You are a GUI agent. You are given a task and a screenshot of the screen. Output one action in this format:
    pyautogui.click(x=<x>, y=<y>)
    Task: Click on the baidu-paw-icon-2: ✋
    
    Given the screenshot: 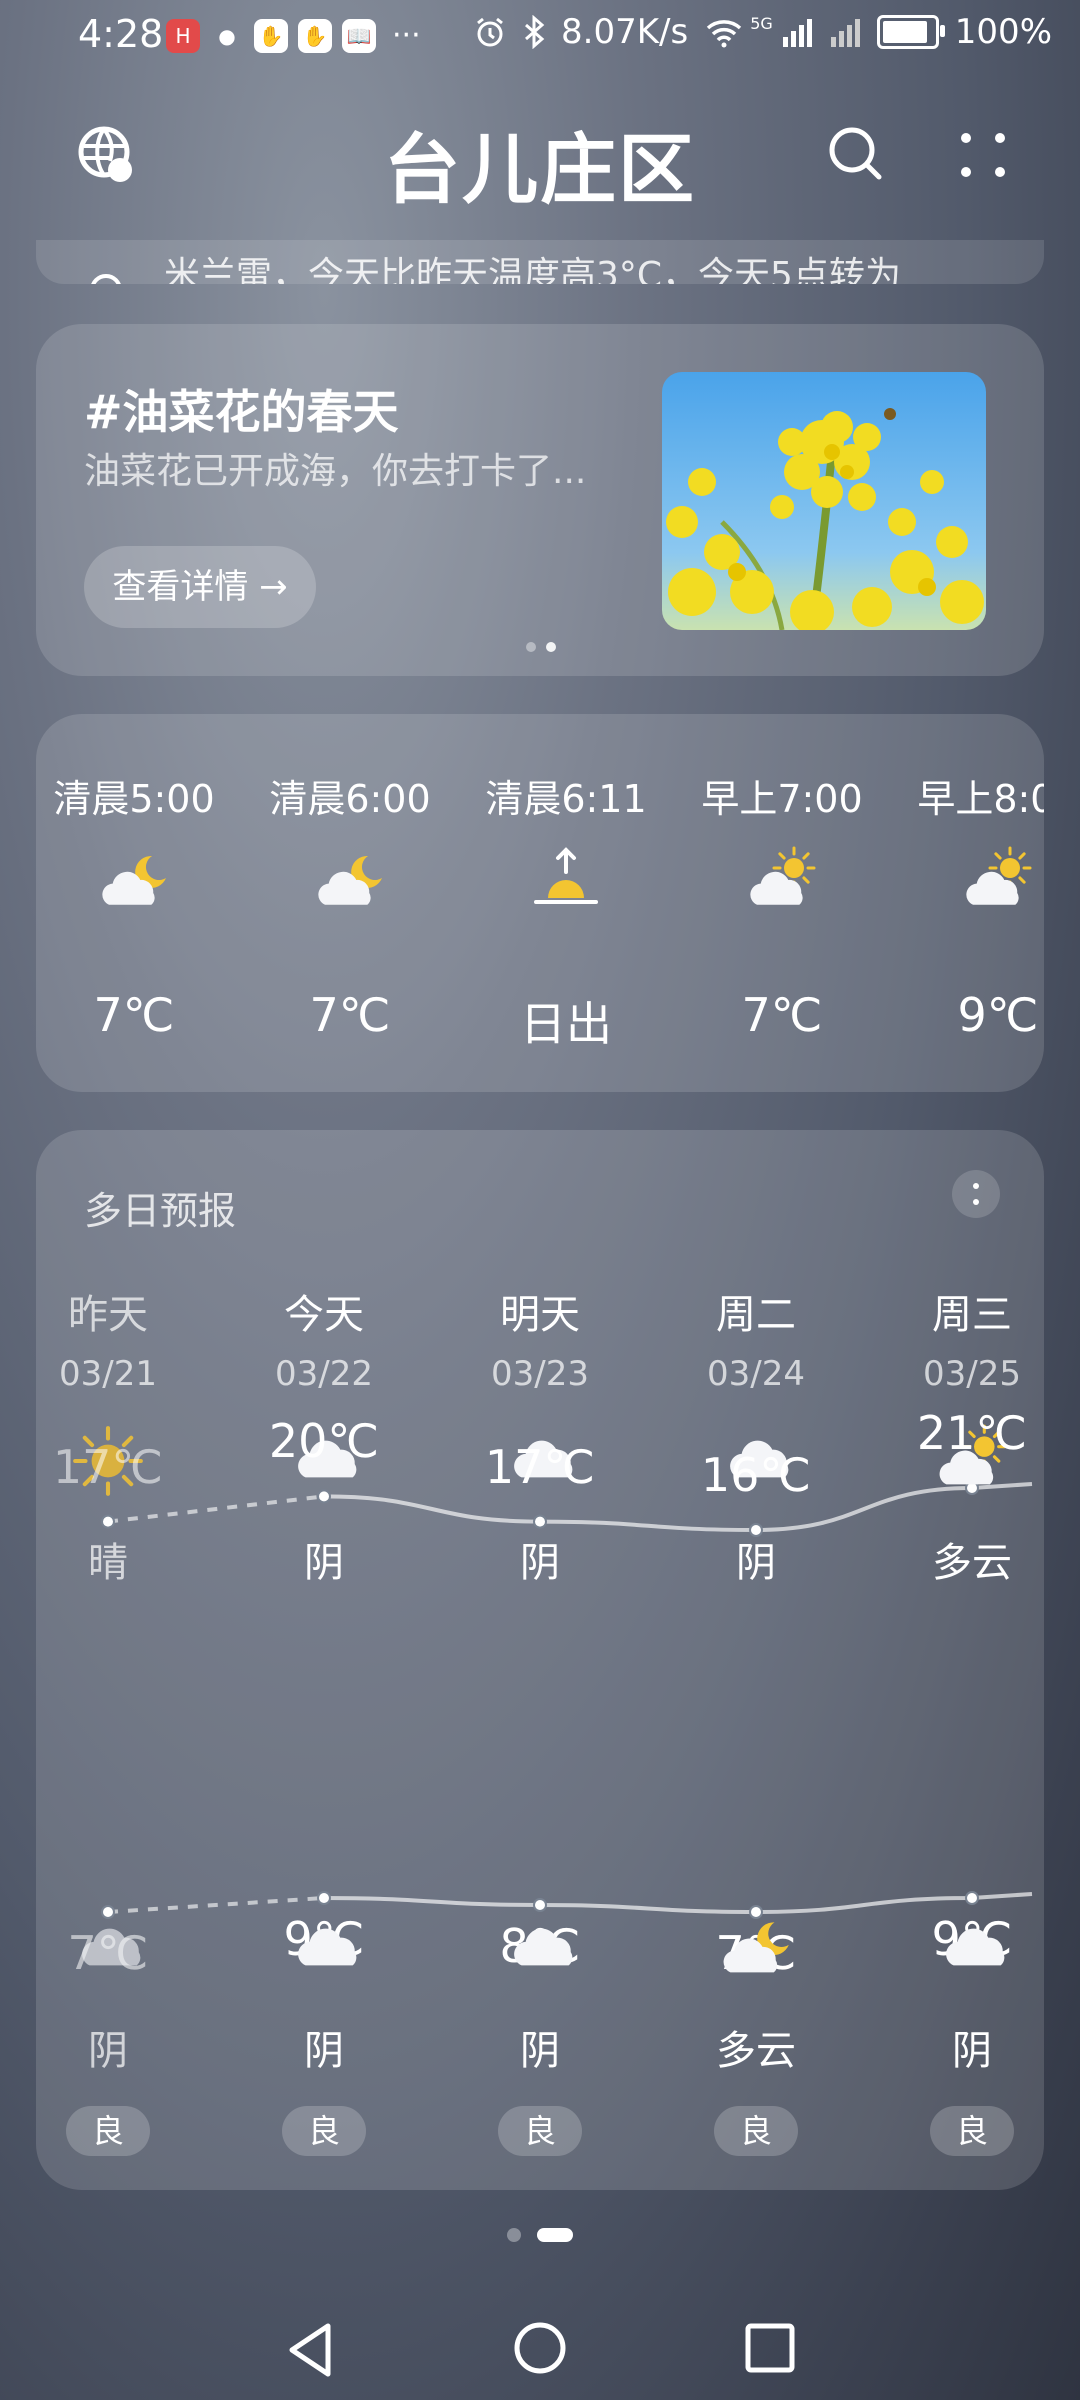 What is the action you would take?
    pyautogui.click(x=315, y=35)
    